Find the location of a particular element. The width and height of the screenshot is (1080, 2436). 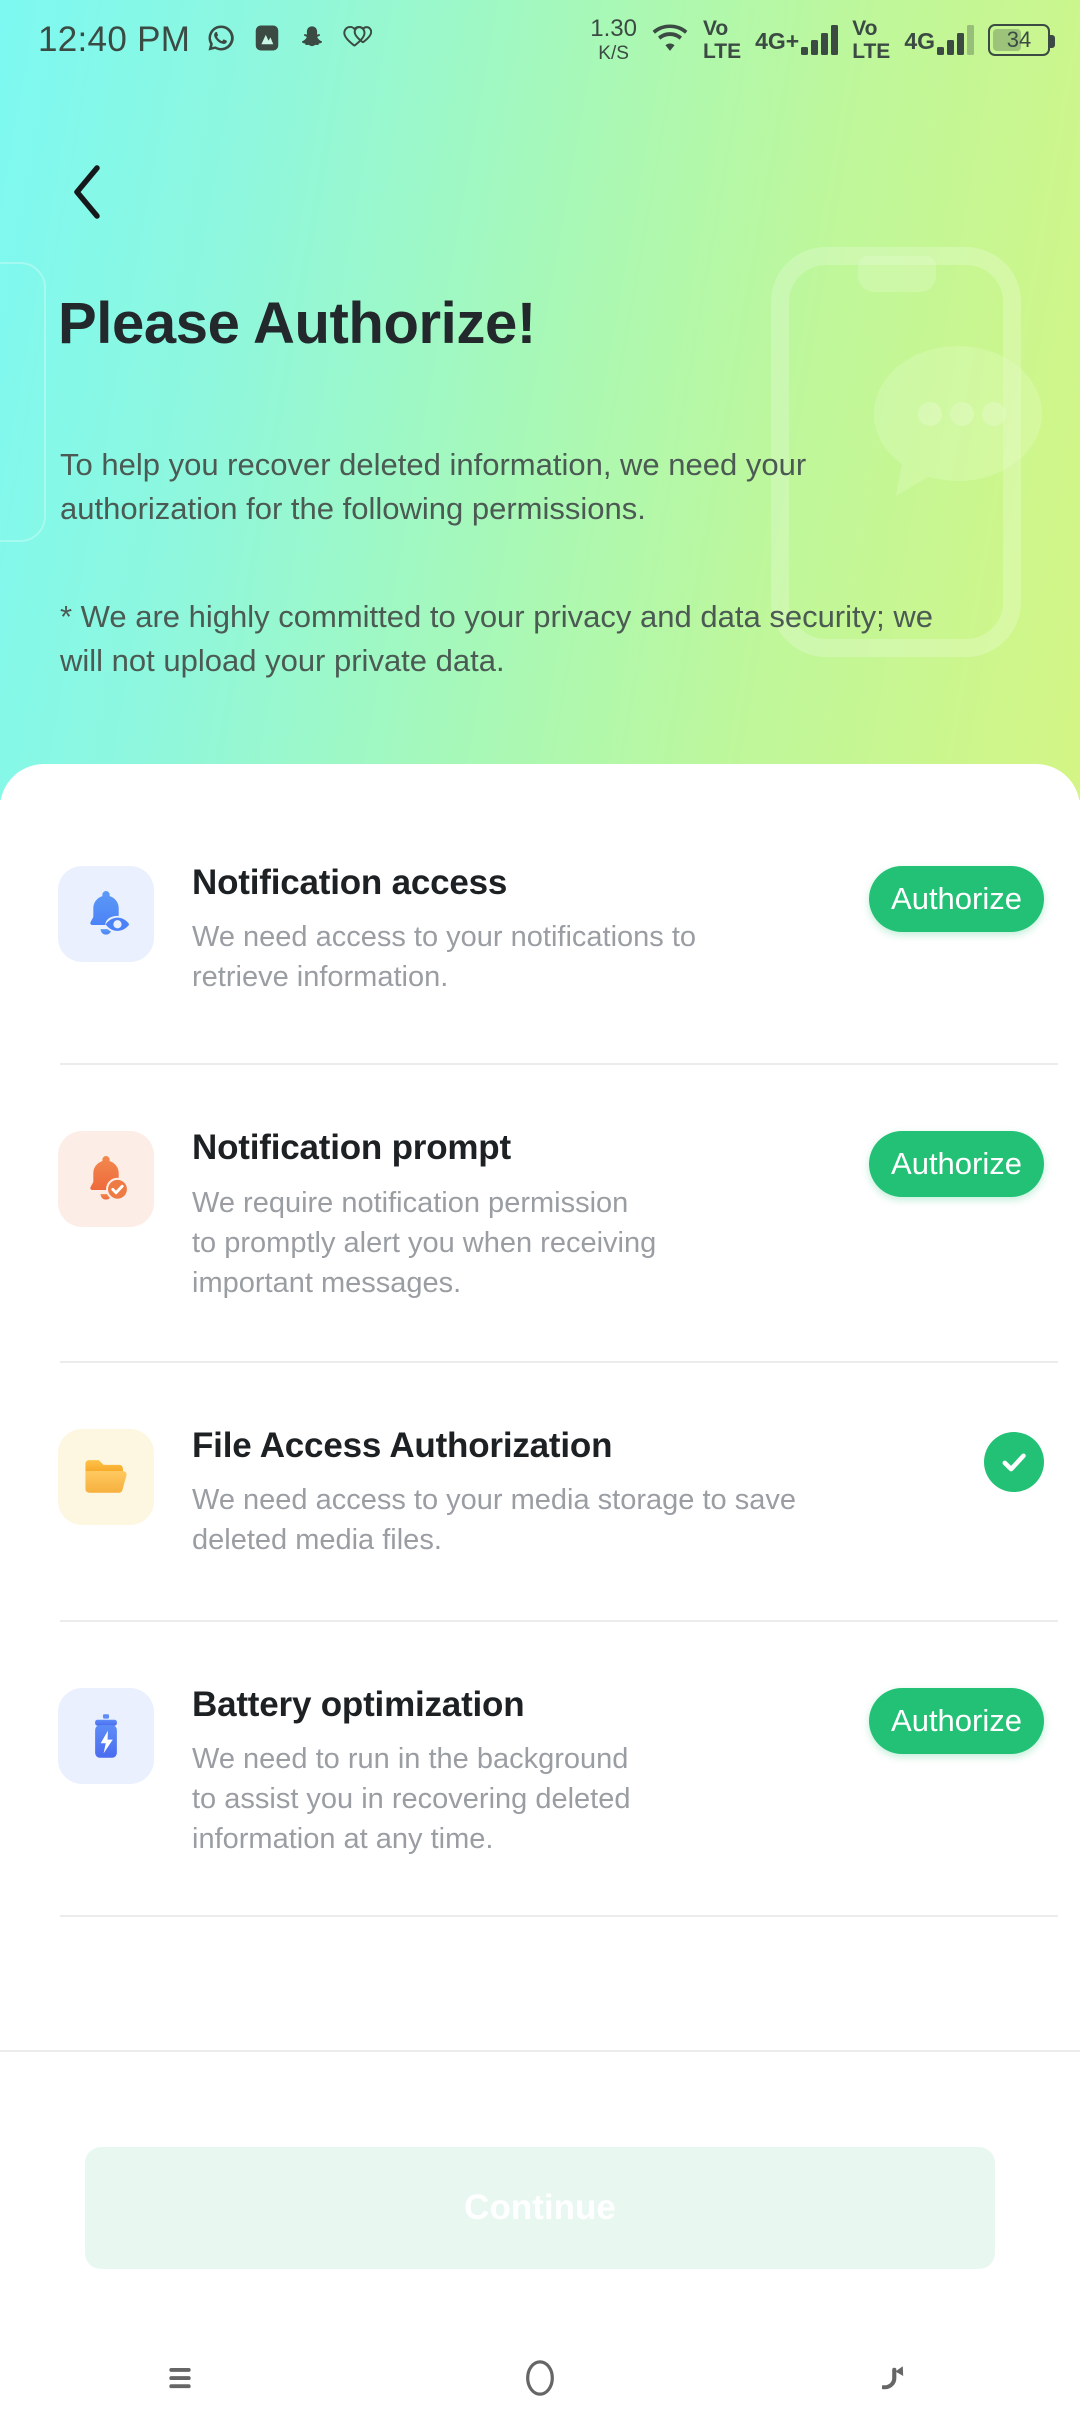

authorize-button-battery-optimization: Authorize is located at coordinates (956, 1721).